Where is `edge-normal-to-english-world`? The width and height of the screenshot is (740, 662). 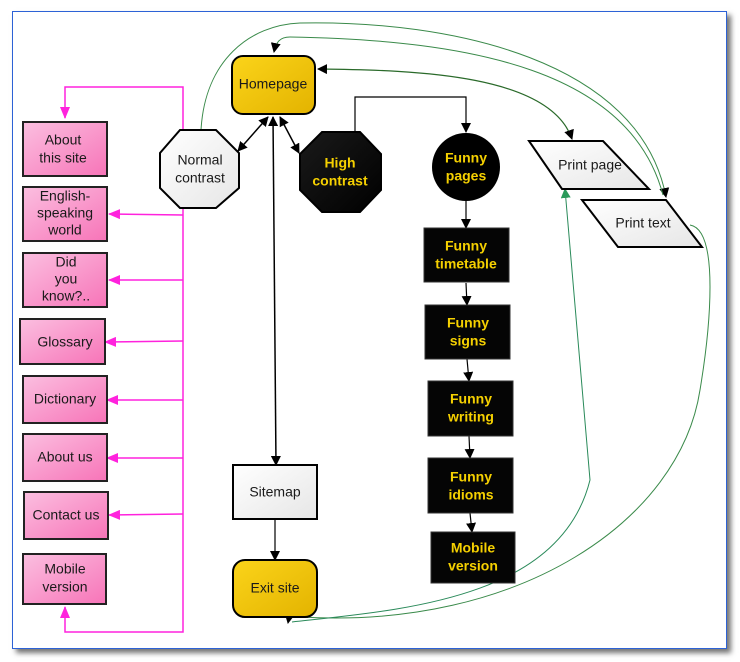 edge-normal-to-english-world is located at coordinates (146, 214).